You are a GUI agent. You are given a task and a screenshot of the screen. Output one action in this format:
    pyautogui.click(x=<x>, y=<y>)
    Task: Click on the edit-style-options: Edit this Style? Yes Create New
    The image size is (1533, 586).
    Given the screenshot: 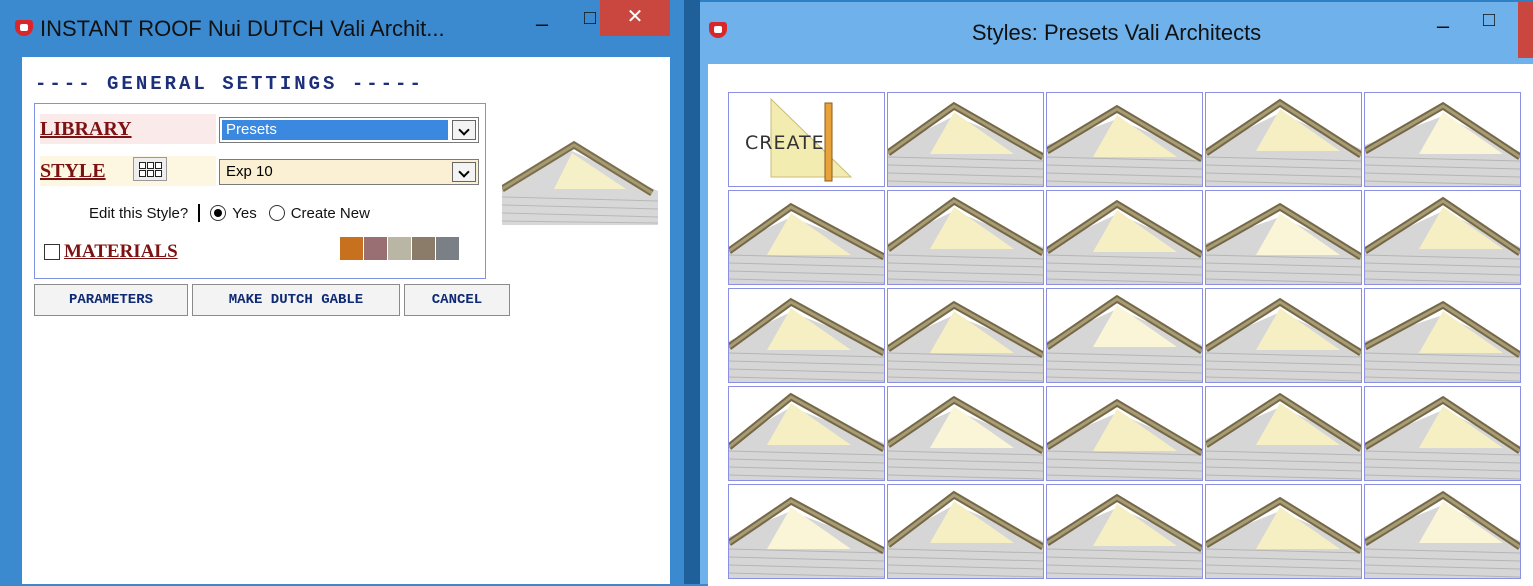 What is the action you would take?
    pyautogui.click(x=229, y=213)
    